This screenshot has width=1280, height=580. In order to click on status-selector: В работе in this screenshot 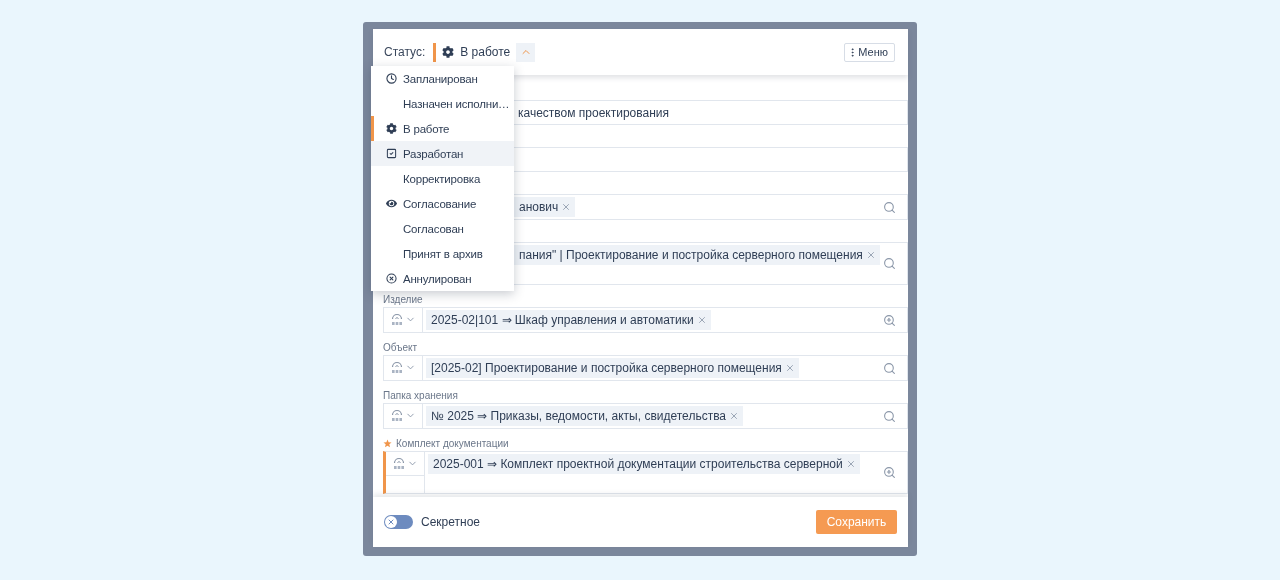, I will do `click(484, 52)`.